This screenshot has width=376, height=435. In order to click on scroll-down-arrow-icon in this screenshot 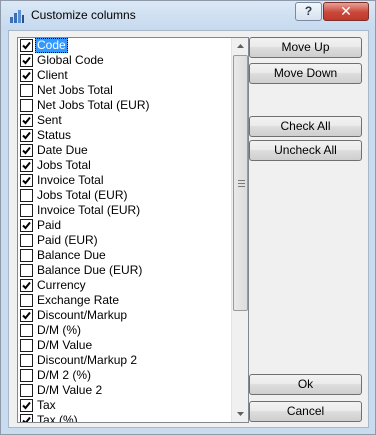, I will do `click(240, 413)`.